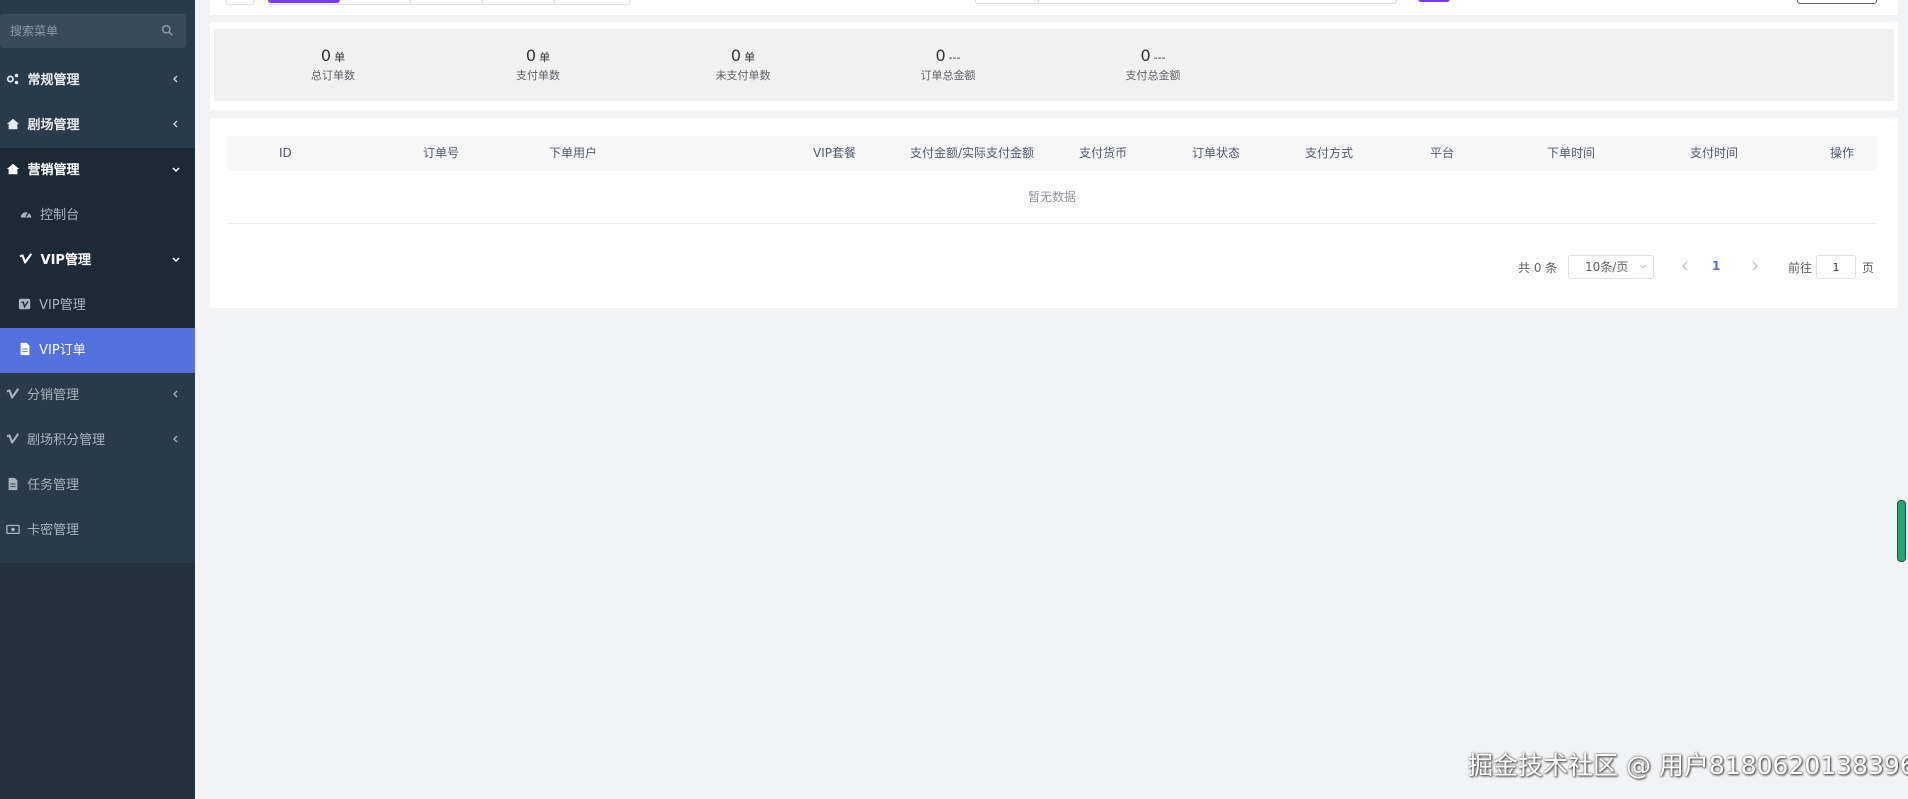 Image resolution: width=1908 pixels, height=799 pixels. I want to click on stat-order-amount: 0 --- 订单总金额, so click(948, 64).